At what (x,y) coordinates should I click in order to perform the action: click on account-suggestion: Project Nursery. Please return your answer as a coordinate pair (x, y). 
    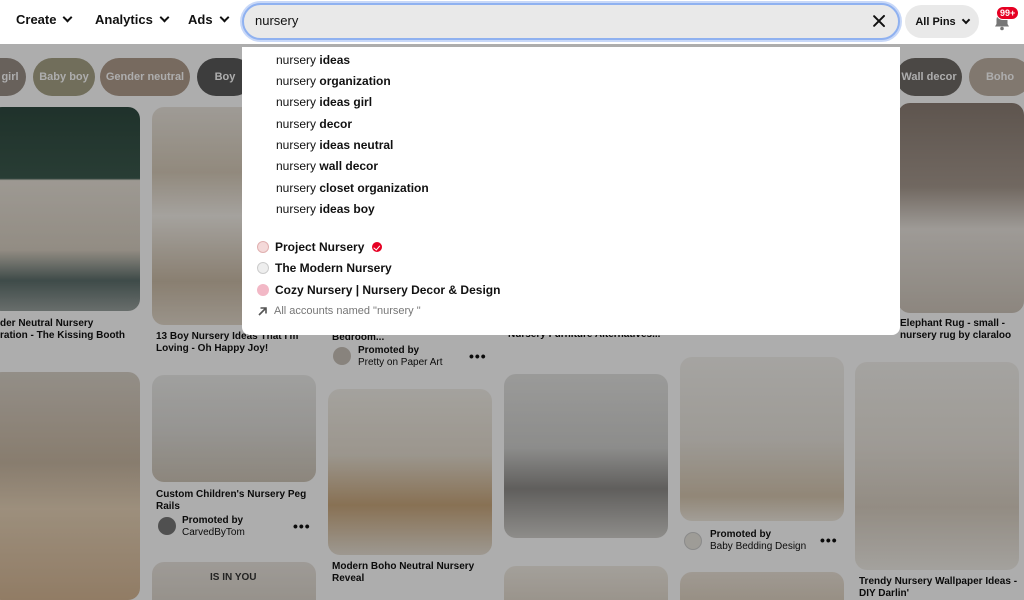
    Looking at the image, I should click on (320, 247).